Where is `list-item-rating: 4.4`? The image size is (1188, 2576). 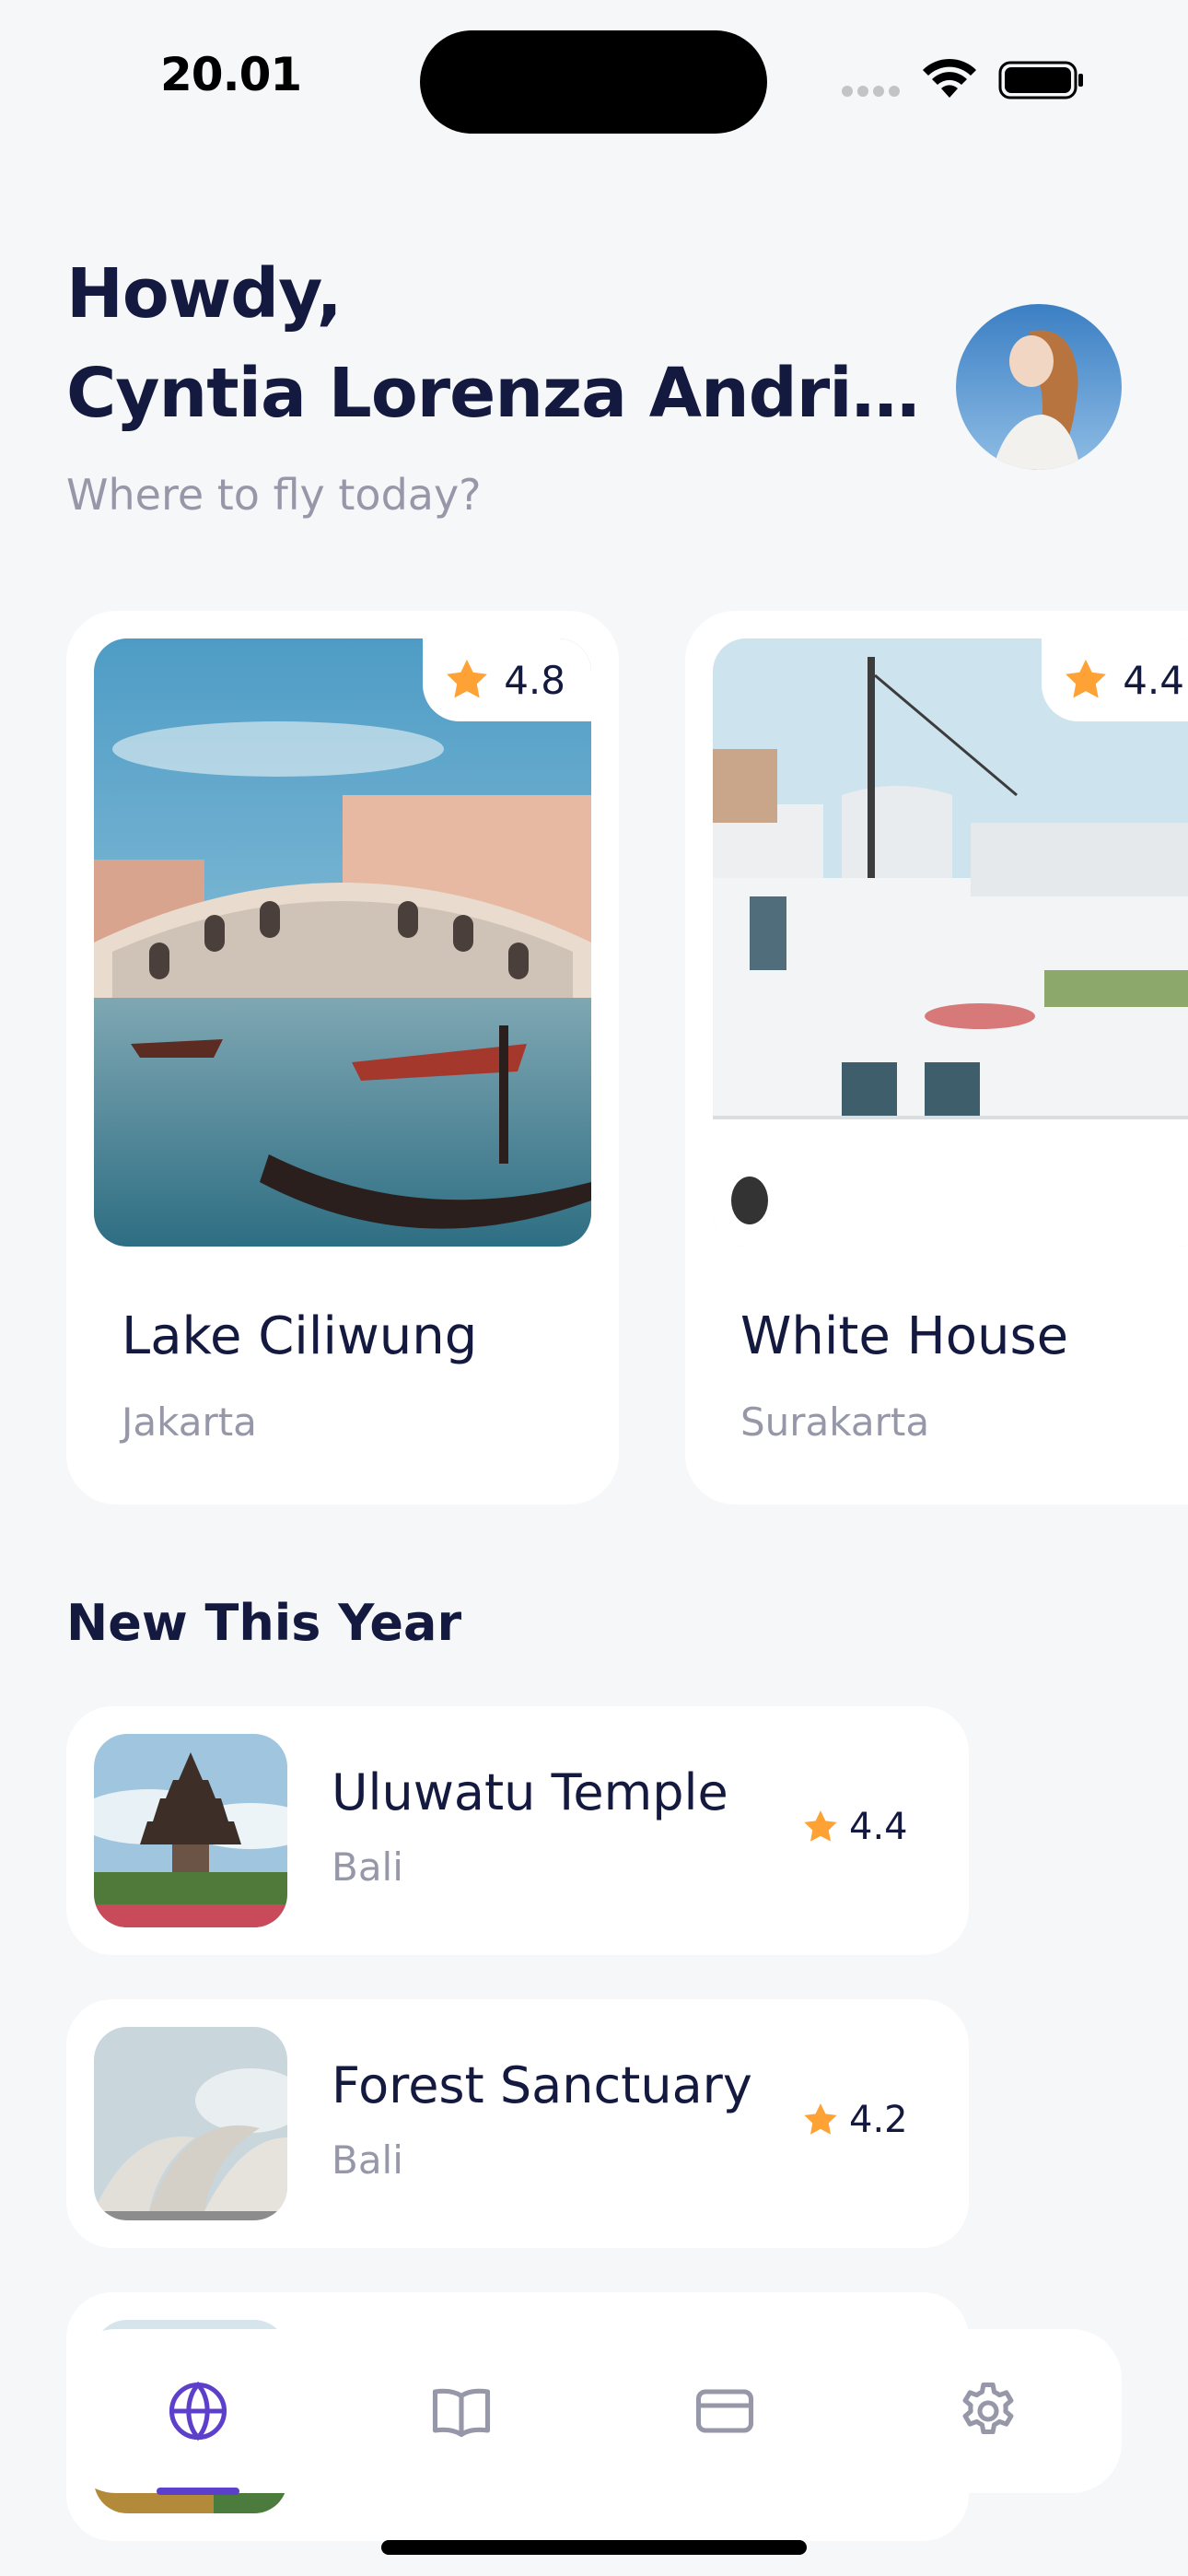
list-item-rating: 4.4 is located at coordinates (854, 1827).